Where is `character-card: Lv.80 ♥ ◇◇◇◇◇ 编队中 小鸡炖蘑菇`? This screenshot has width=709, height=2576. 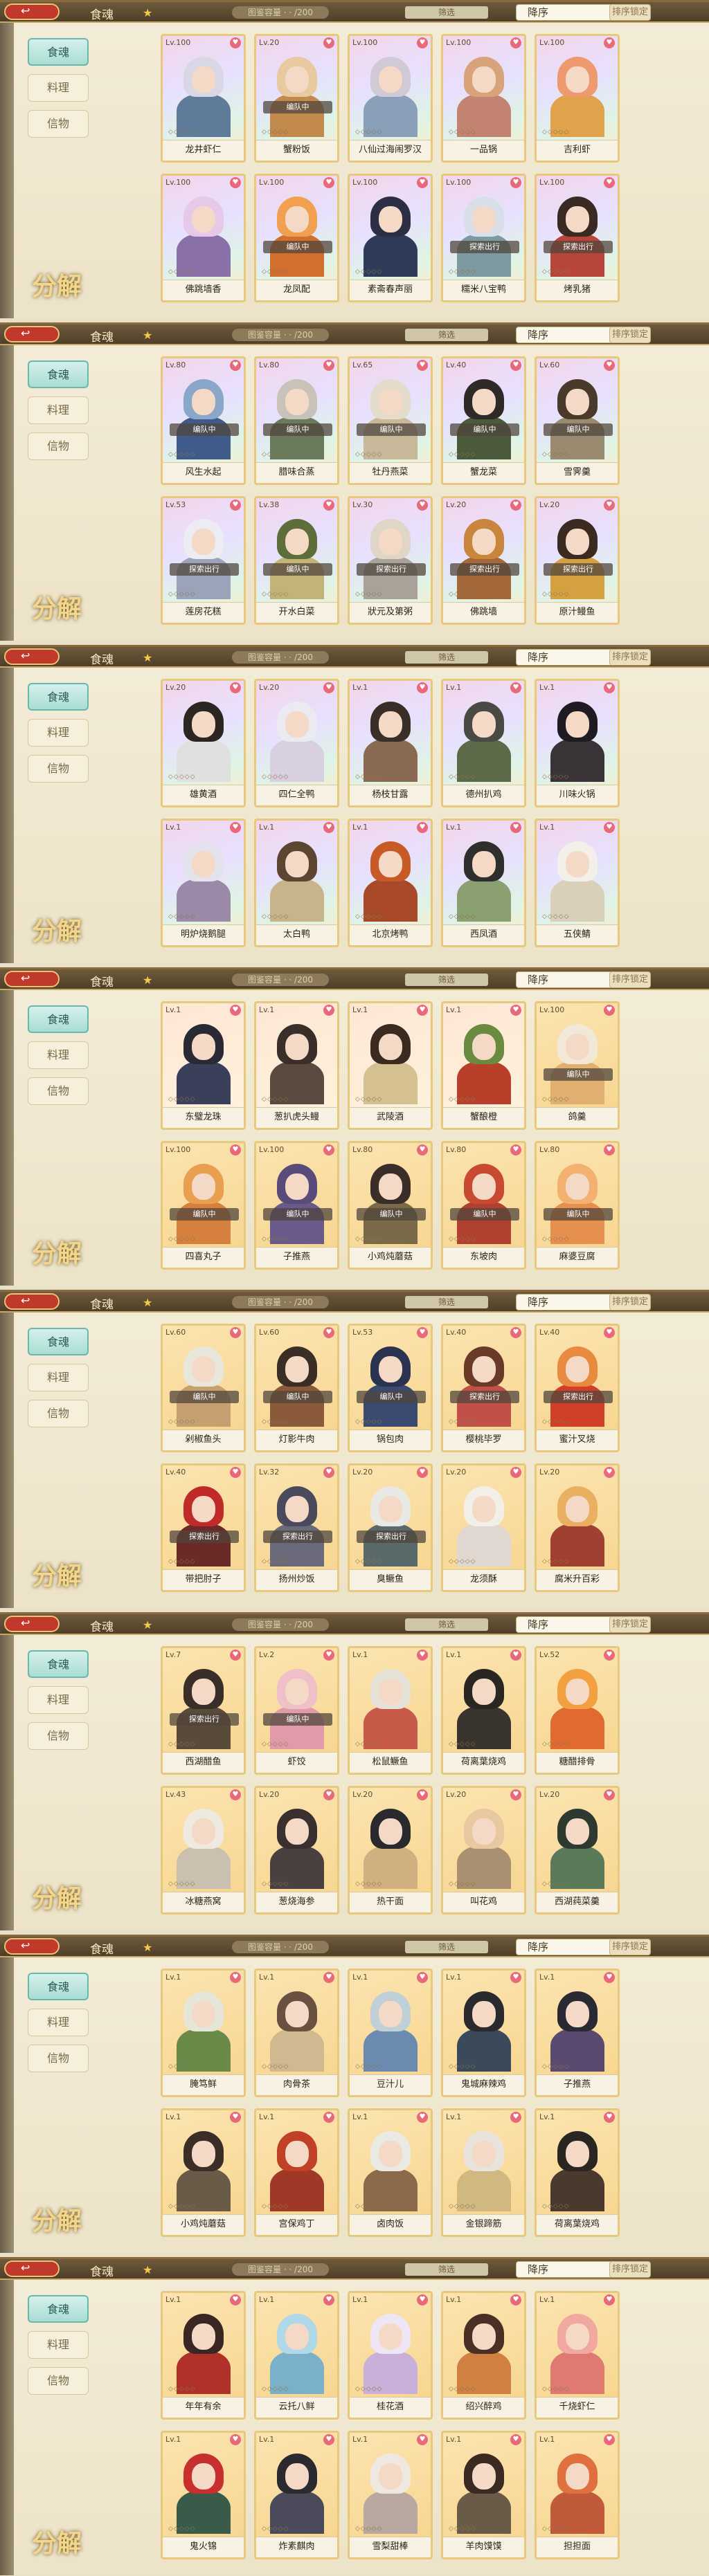
character-card: Lv.80 ♥ ◇◇◇◇◇ 编队中 小鸡炖蘑菇 is located at coordinates (390, 1206).